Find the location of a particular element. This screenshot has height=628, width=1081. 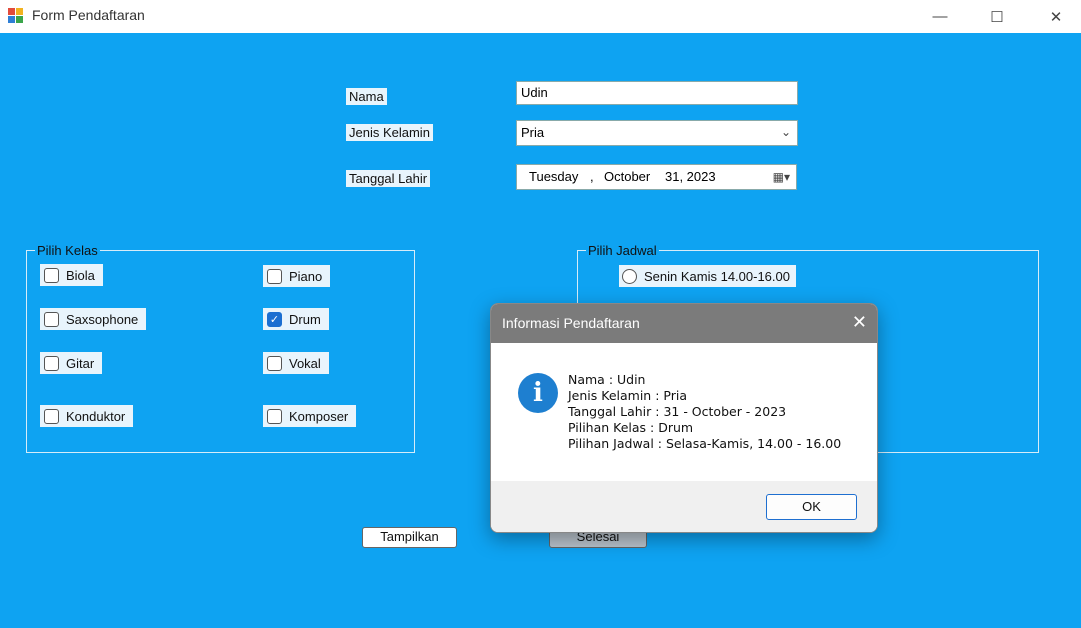

dialog-title-bar: Informasi Pendaftaran ✕ is located at coordinates (684, 323).